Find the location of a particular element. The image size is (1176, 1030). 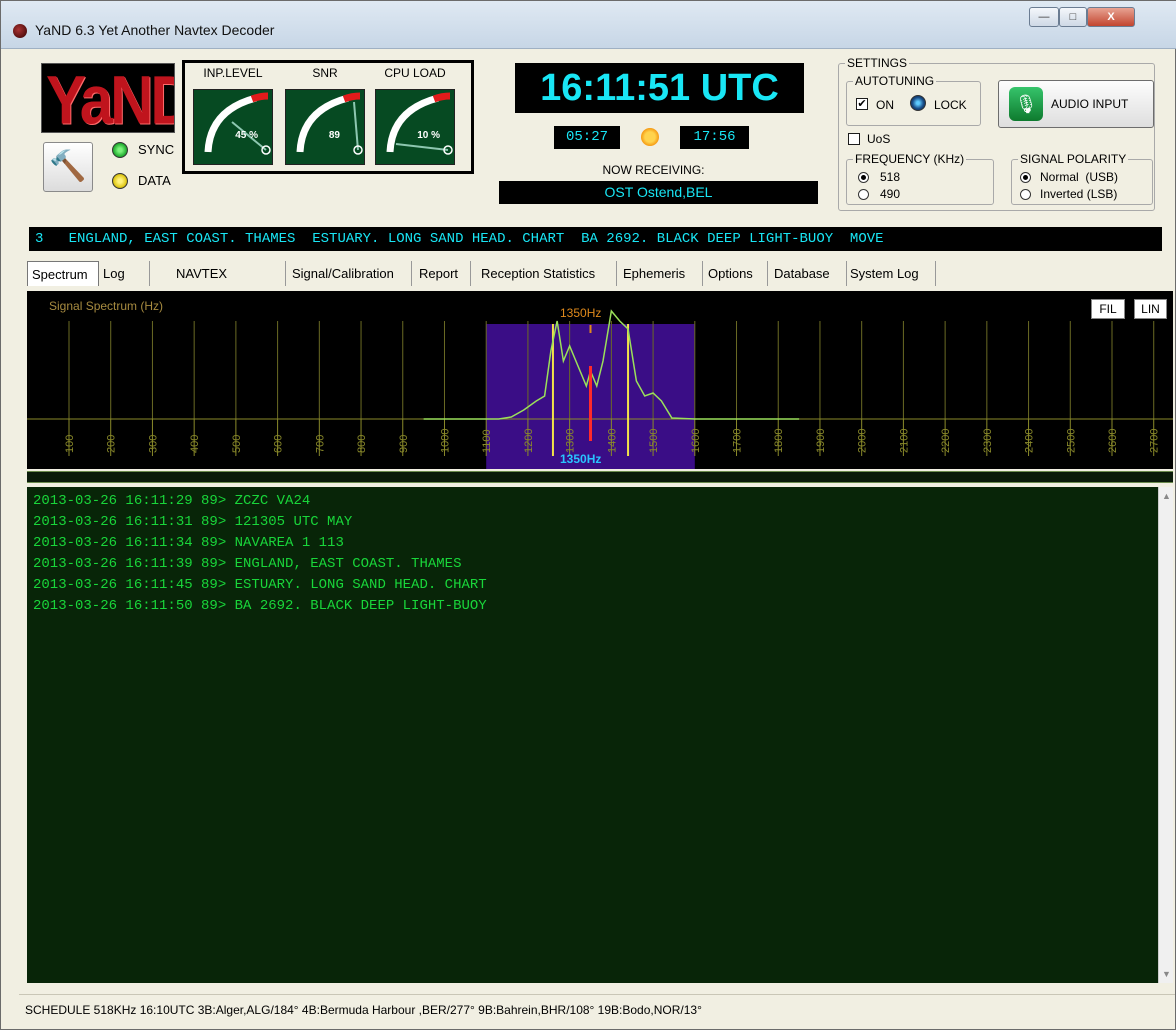

tick-label: 2500 is located at coordinates (1071, 441).